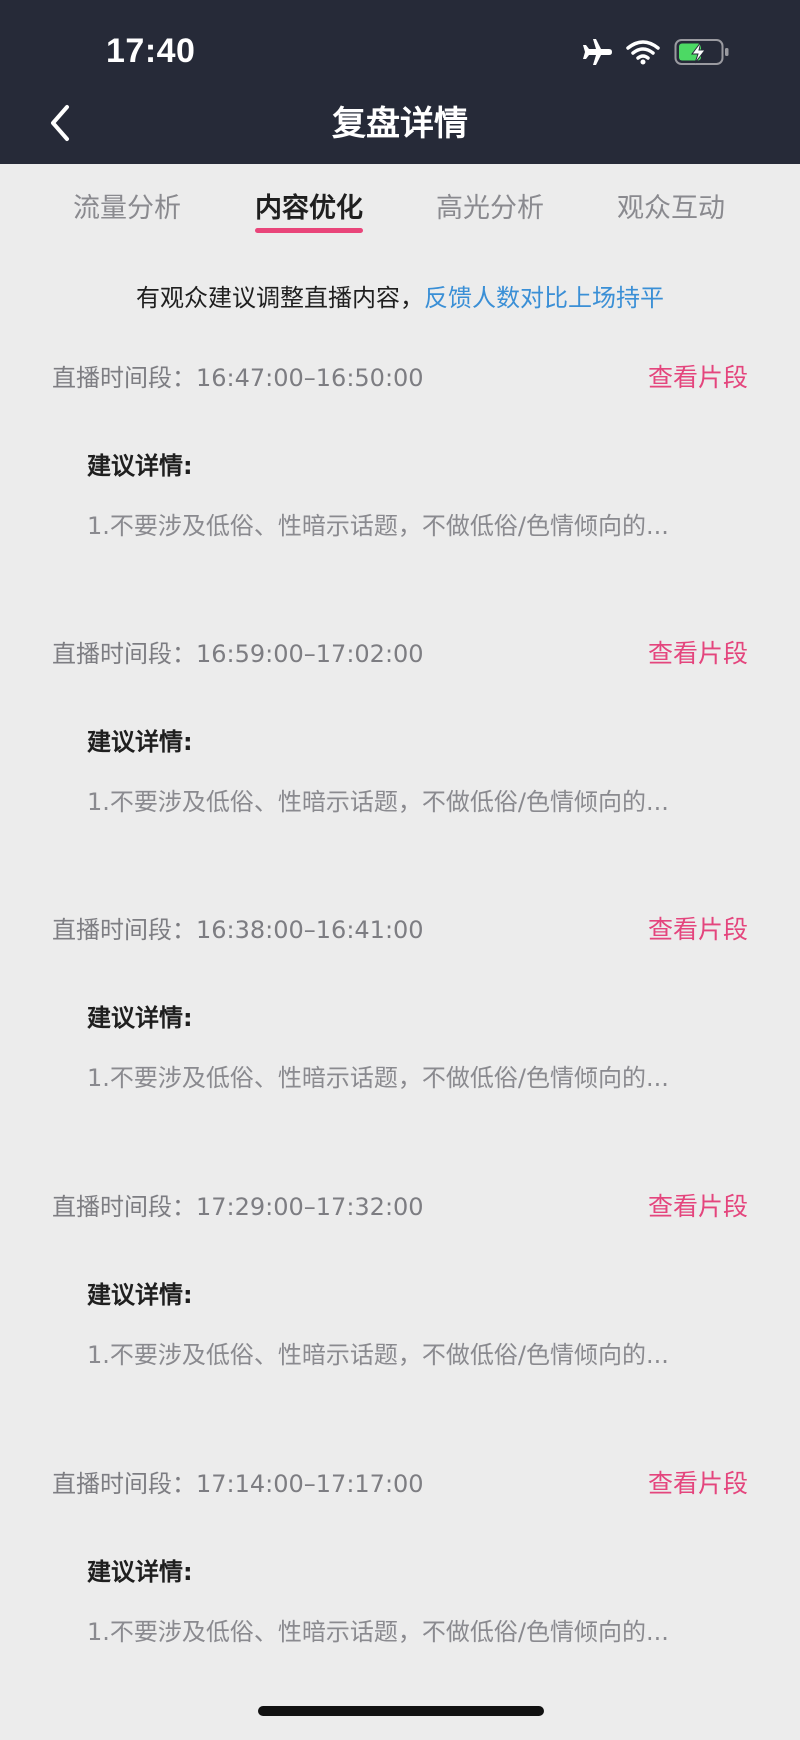 The image size is (800, 1740). I want to click on tab-bar: 流量分析 内容优化 高光分析 观众互动, so click(400, 202).